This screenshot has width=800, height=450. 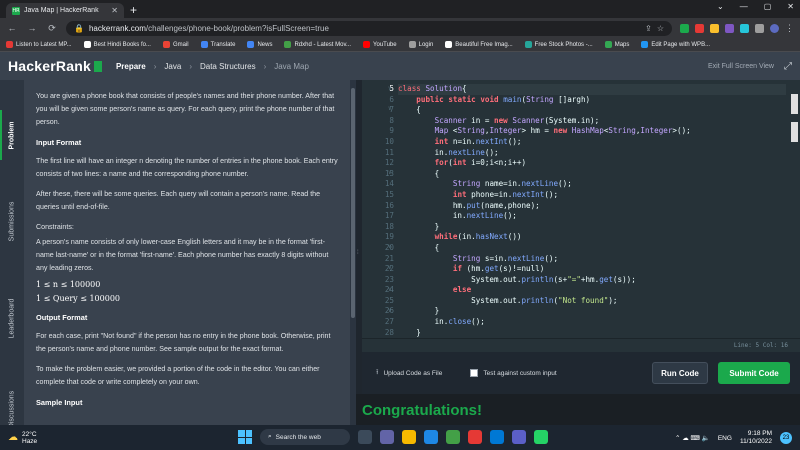 I want to click on editor-scrollbar, so click(x=794, y=206).